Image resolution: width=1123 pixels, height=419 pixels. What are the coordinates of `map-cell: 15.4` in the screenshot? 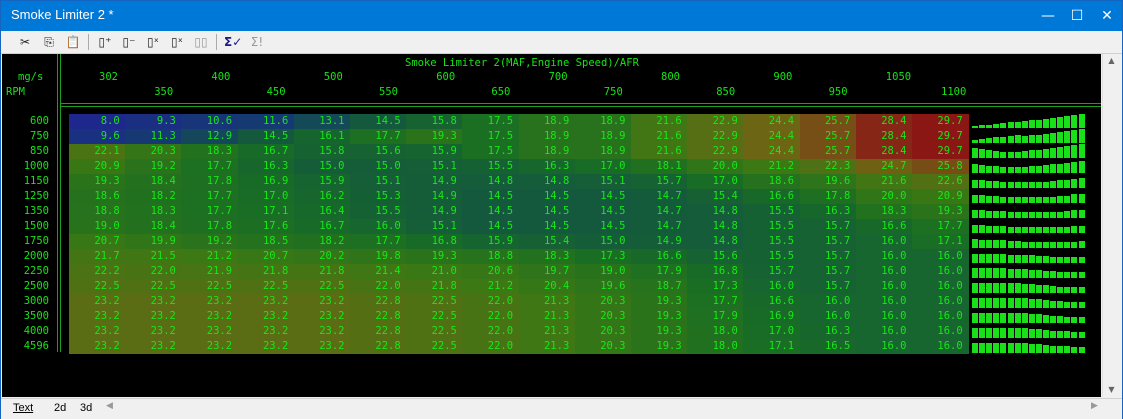 It's located at (547, 241).